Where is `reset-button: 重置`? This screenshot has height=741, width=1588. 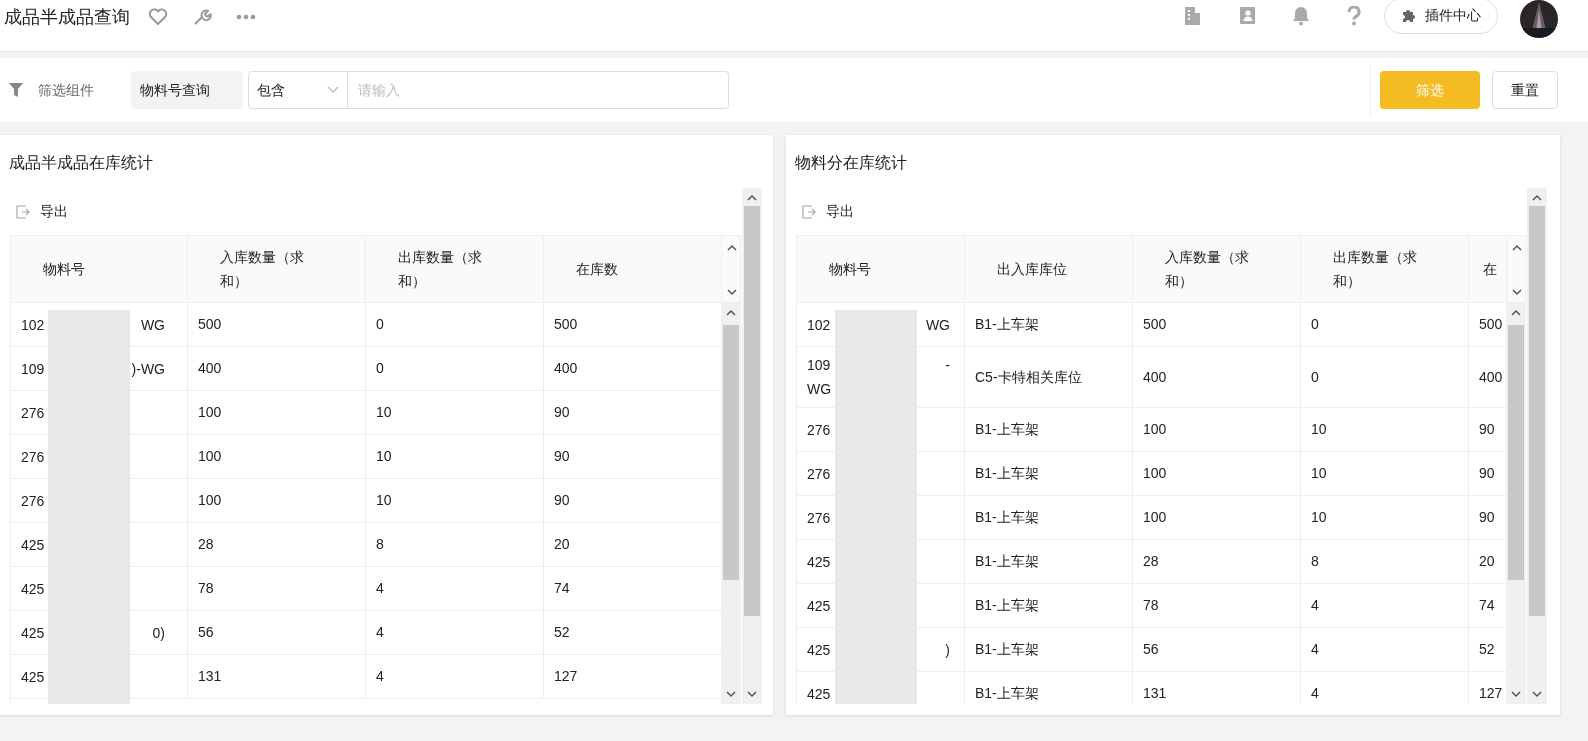
reset-button: 重置 is located at coordinates (1525, 90).